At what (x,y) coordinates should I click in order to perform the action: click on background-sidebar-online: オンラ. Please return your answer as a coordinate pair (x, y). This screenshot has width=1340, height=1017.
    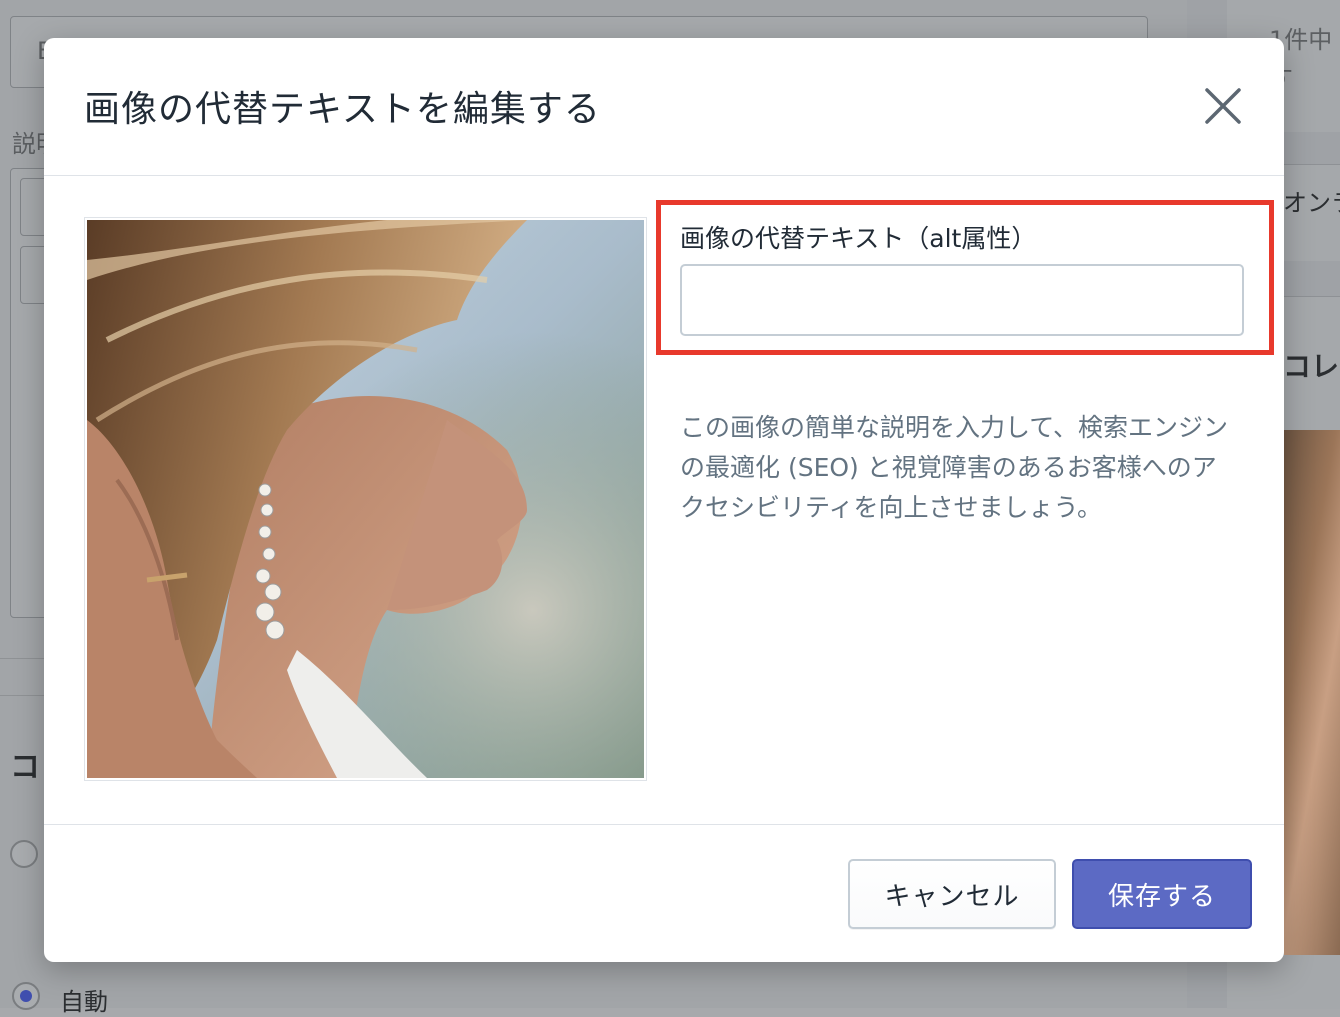
    Looking at the image, I should click on (1311, 203).